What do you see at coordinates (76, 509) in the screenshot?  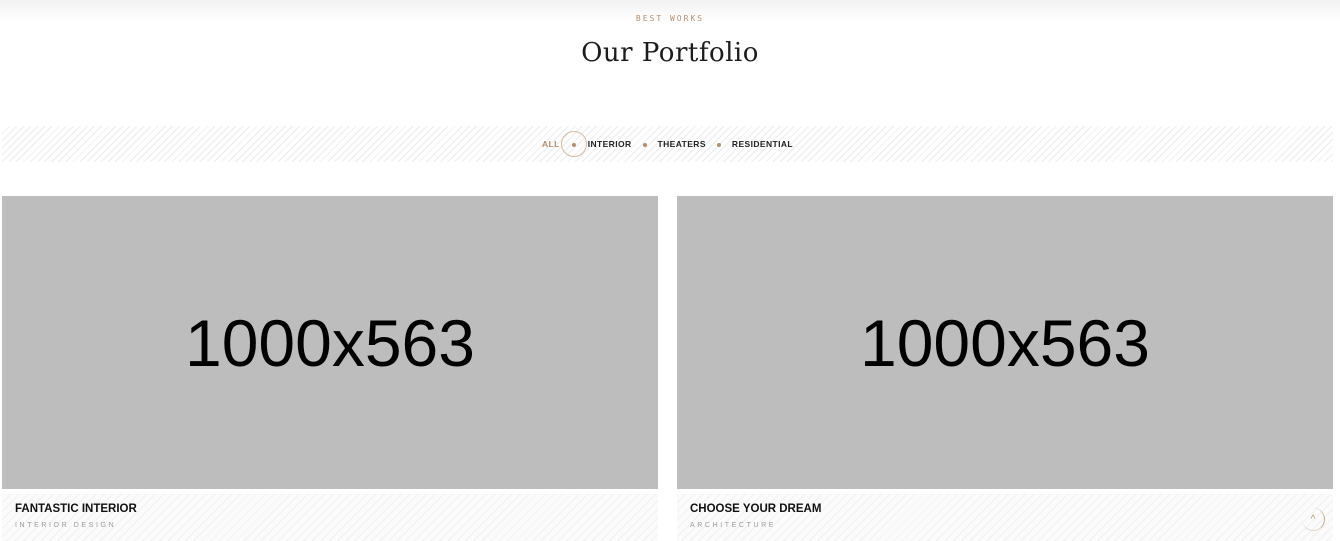 I see `portfolio-item-title: FANTASTIC INTERIOR` at bounding box center [76, 509].